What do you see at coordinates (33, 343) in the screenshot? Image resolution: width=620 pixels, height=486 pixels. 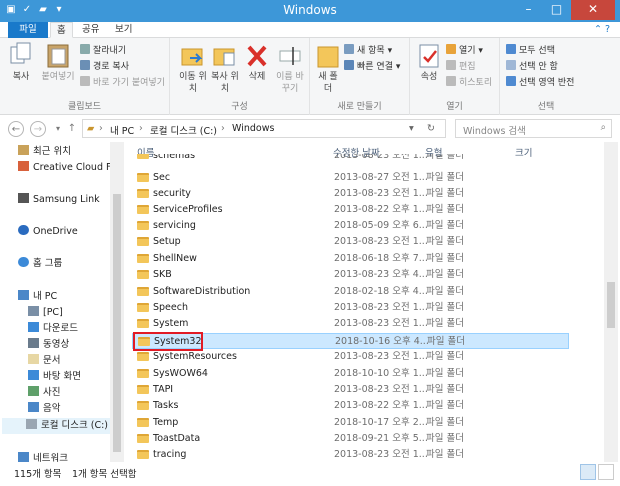 I see `videos-icon` at bounding box center [33, 343].